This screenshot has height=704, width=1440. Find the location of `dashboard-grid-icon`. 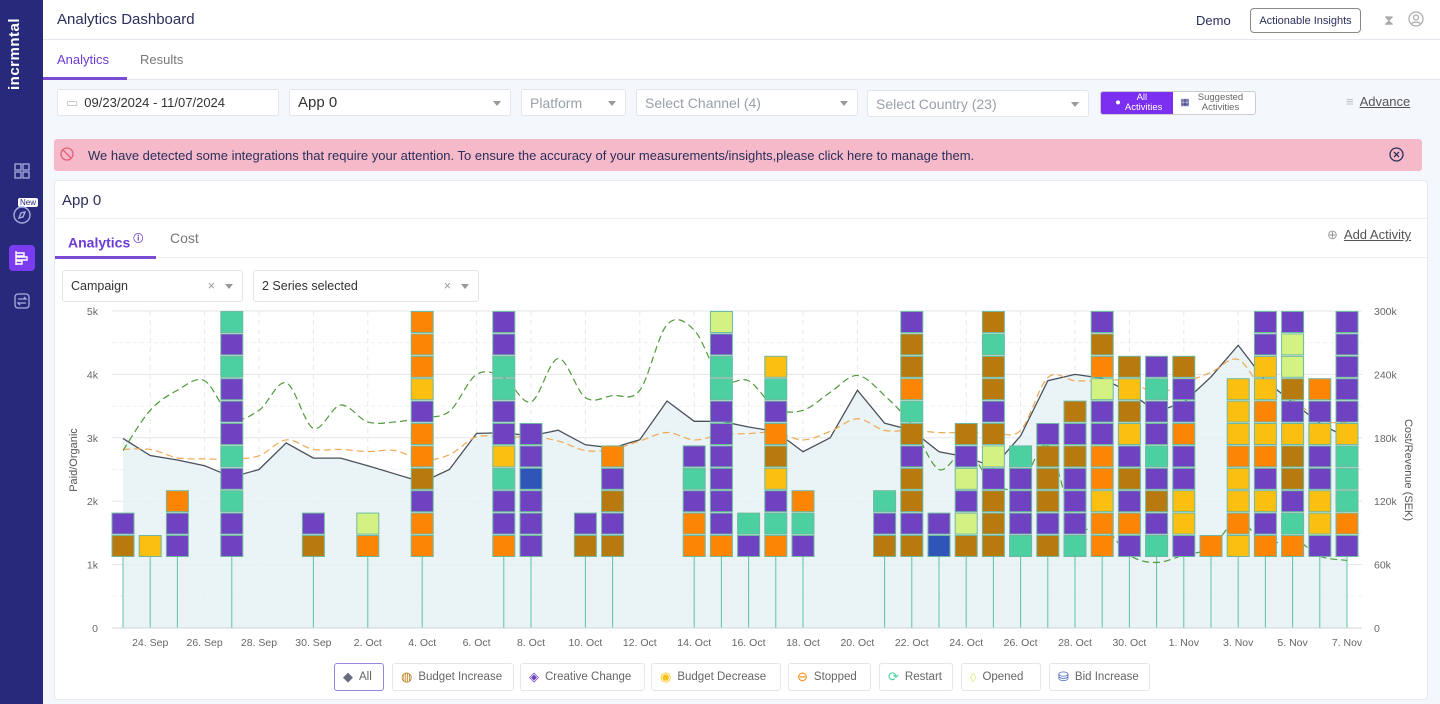

dashboard-grid-icon is located at coordinates (22, 171).